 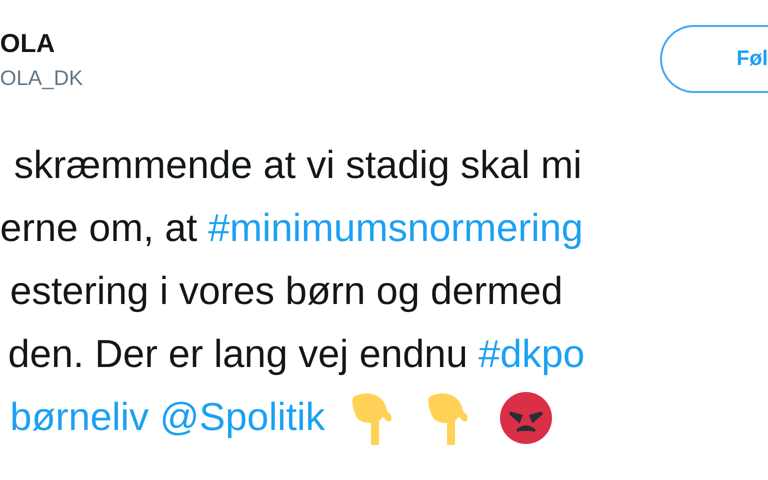 I want to click on tweet-text: skræmmende at vi stadig skal mi, so click(x=298, y=166).